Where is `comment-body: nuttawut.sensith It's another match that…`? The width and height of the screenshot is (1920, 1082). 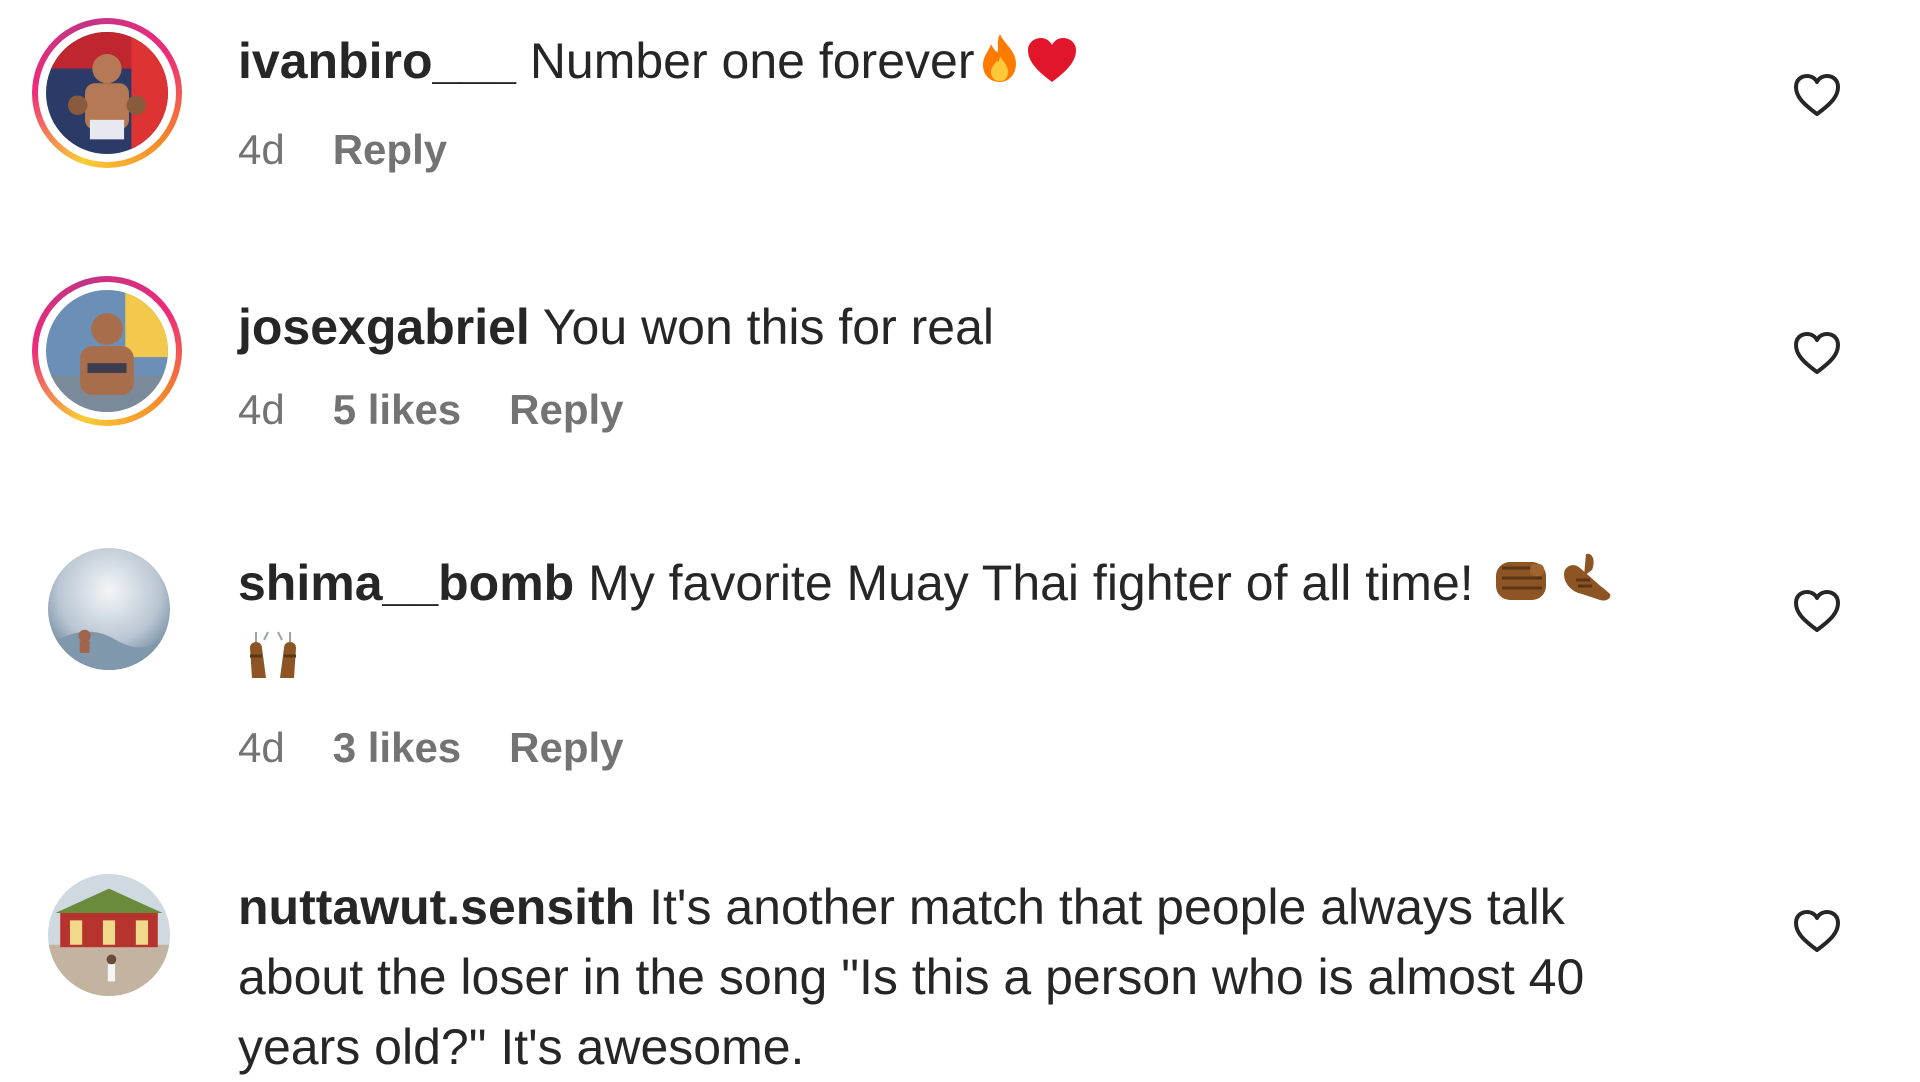
comment-body: nuttawut.sensith It's another match that… is located at coordinates (968, 977).